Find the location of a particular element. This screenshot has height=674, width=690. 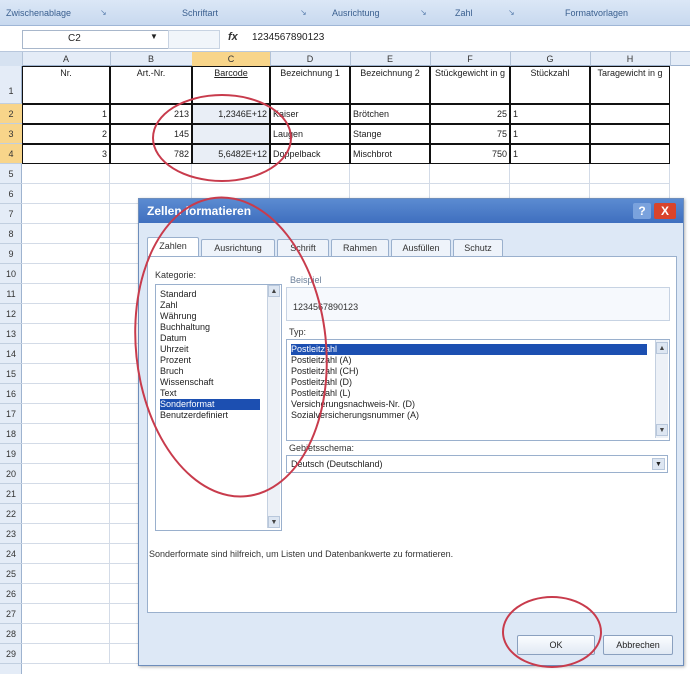

category-item: Buchhaltung is located at coordinates (210, 327).